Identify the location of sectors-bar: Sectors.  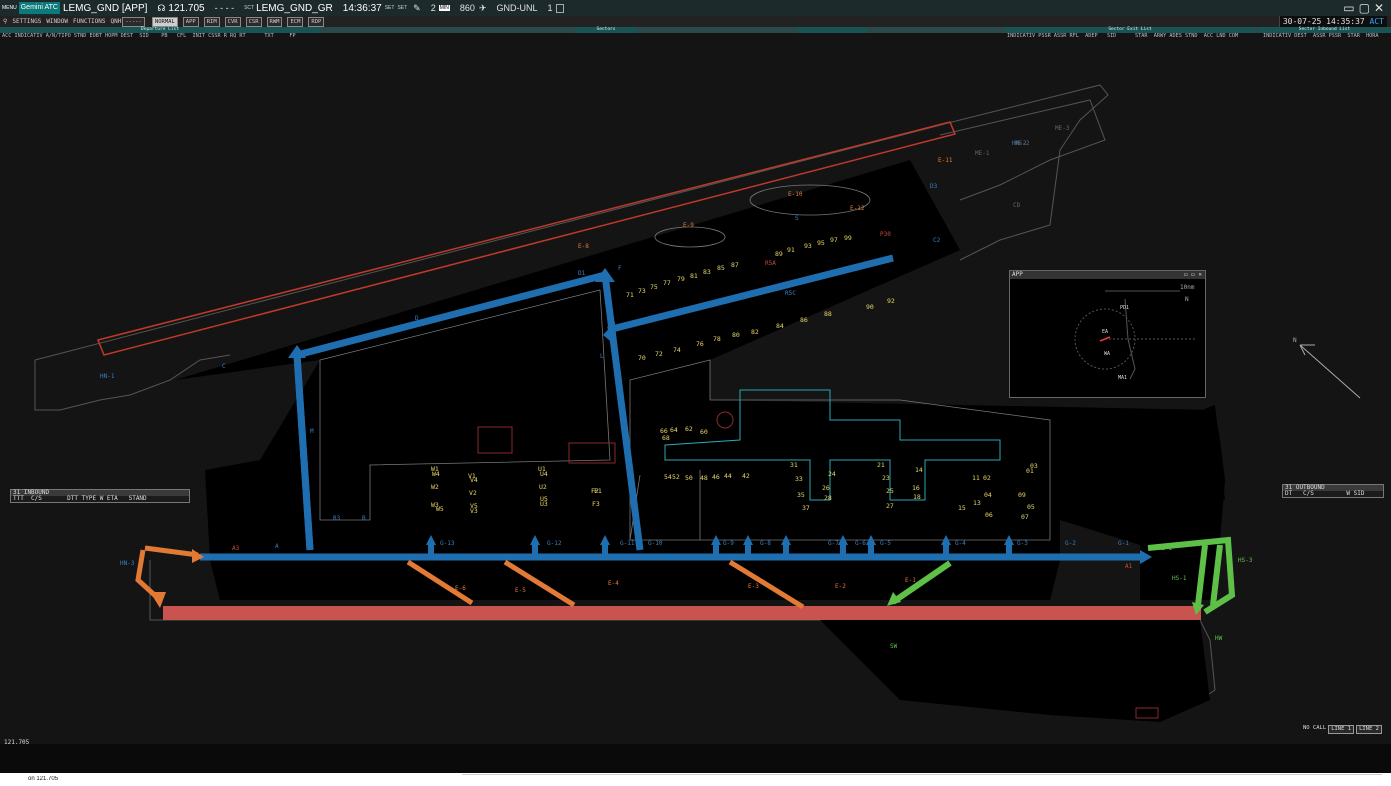
(606, 30).